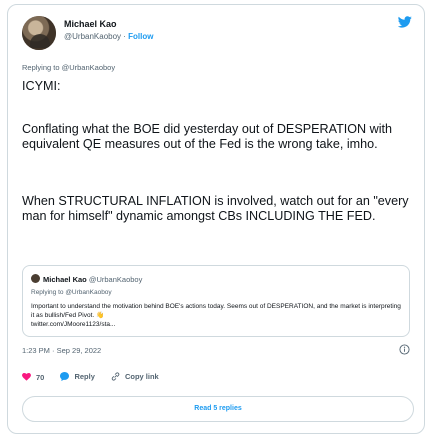  Describe the element at coordinates (141, 376) in the screenshot. I see `copy-link-label: Copy link` at that location.